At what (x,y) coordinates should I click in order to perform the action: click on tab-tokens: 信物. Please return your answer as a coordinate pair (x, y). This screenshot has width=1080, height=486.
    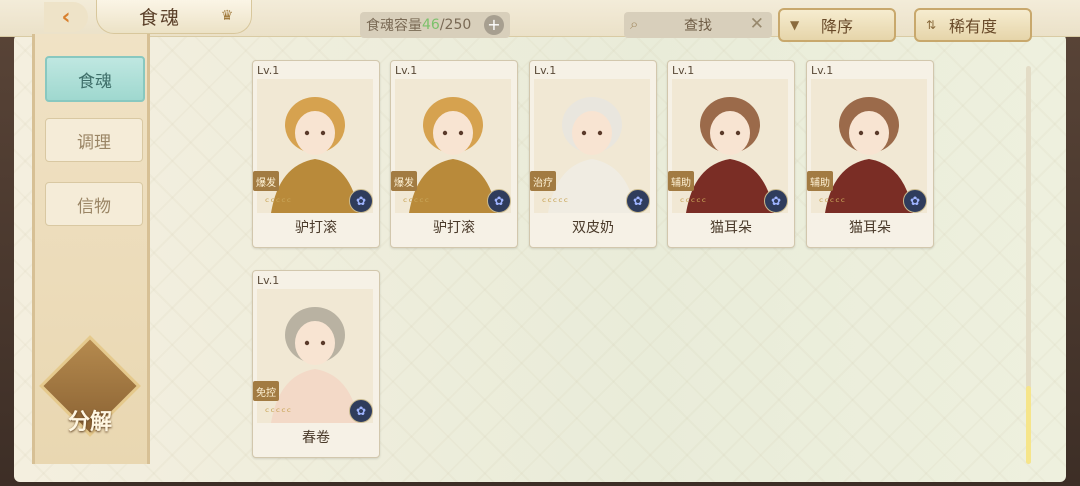
    Looking at the image, I should click on (94, 204).